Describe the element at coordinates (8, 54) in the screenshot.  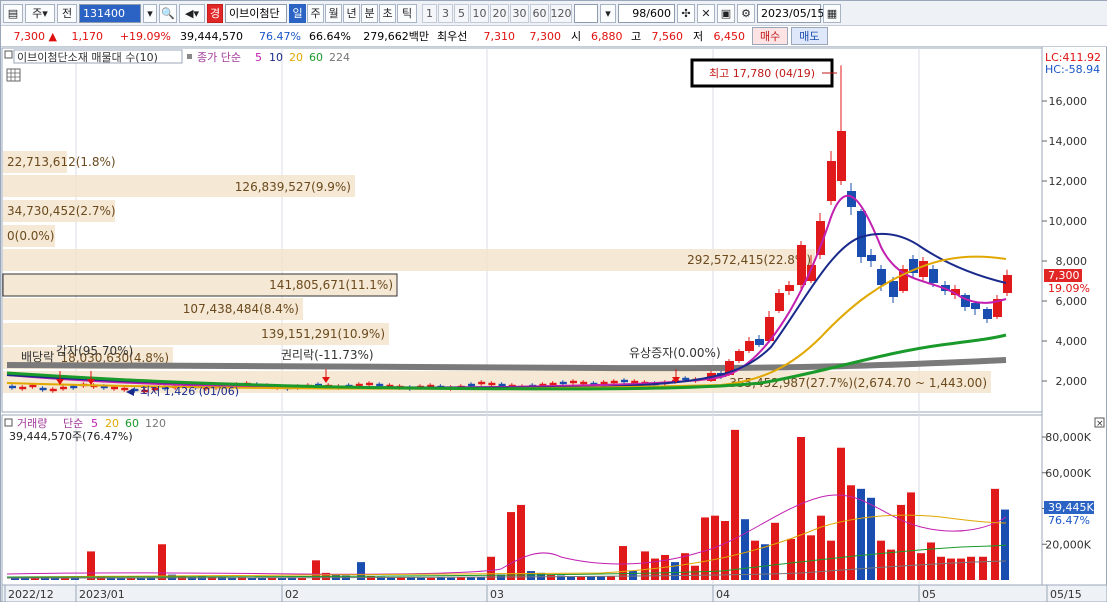
I see `panel-toggle-icon` at that location.